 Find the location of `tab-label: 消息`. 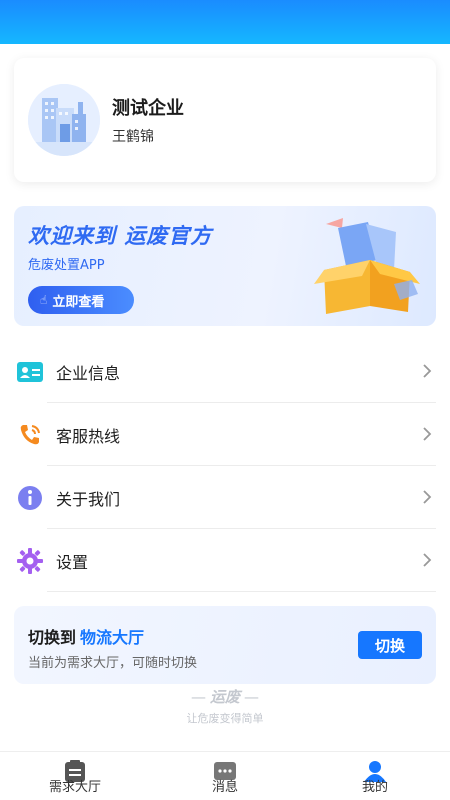

tab-label: 消息 is located at coordinates (224, 787).